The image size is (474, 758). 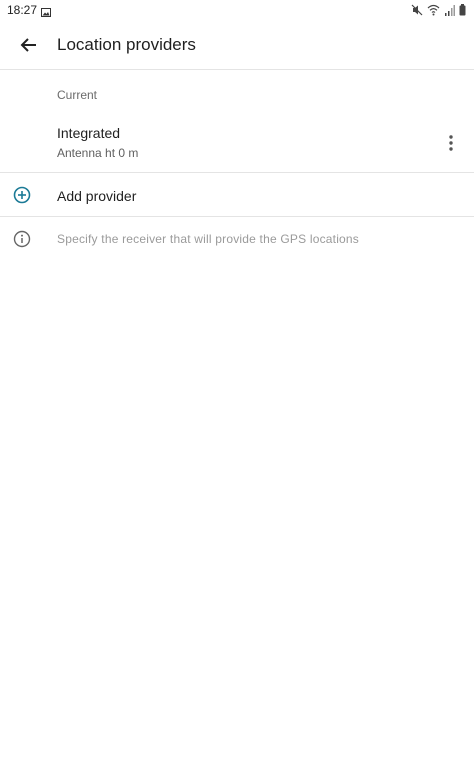 I want to click on mute-icon, so click(x=417, y=12).